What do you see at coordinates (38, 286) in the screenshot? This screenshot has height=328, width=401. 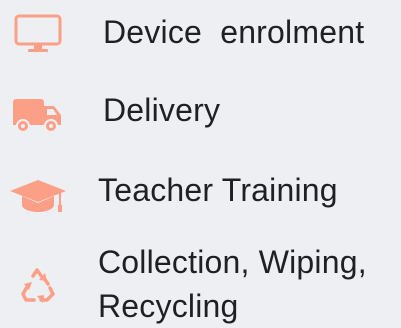 I see `recycle-icon` at bounding box center [38, 286].